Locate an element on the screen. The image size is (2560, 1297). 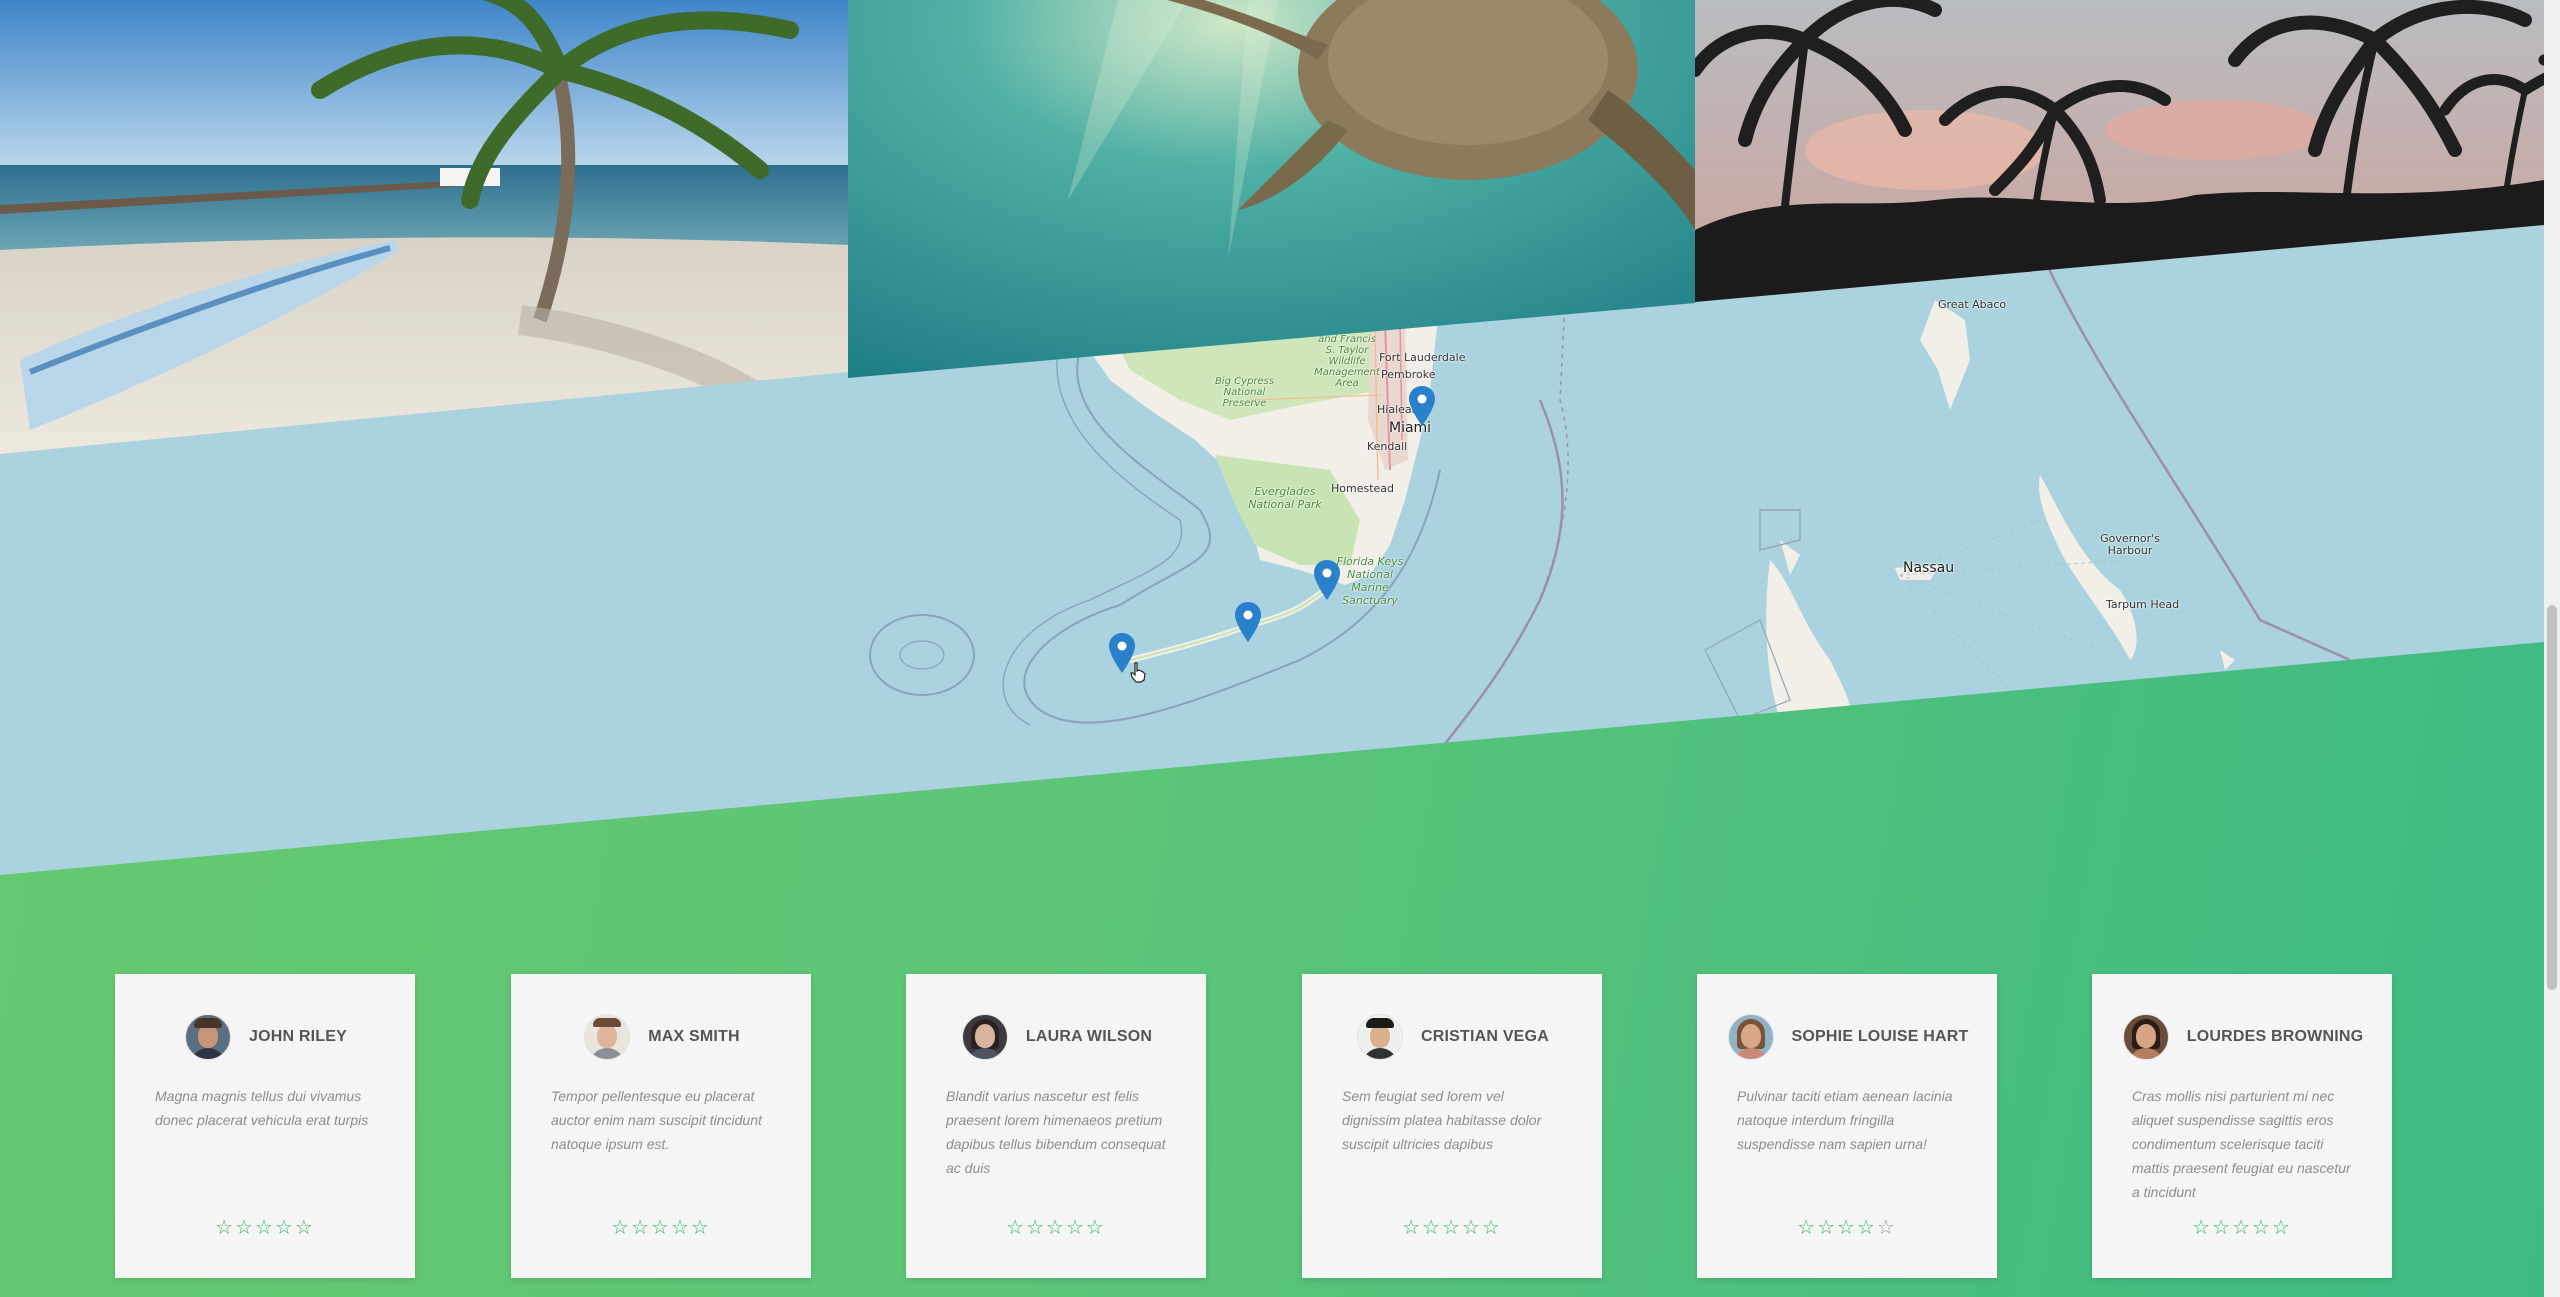
reviewer-name: SOPHIE LOUISE HART is located at coordinates (1880, 1036).